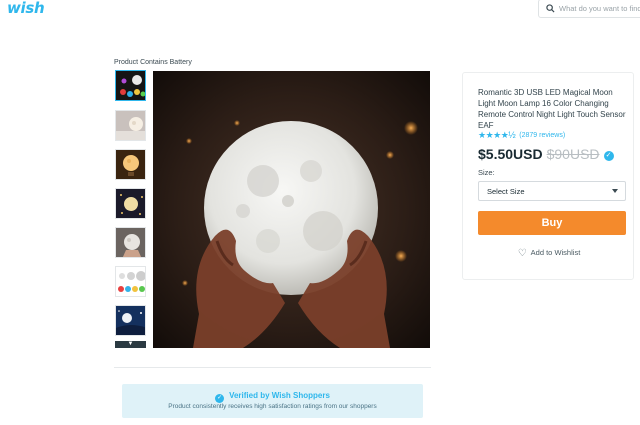 This screenshot has width=640, height=425. Describe the element at coordinates (130, 85) in the screenshot. I see `thumb-color-moons` at that location.